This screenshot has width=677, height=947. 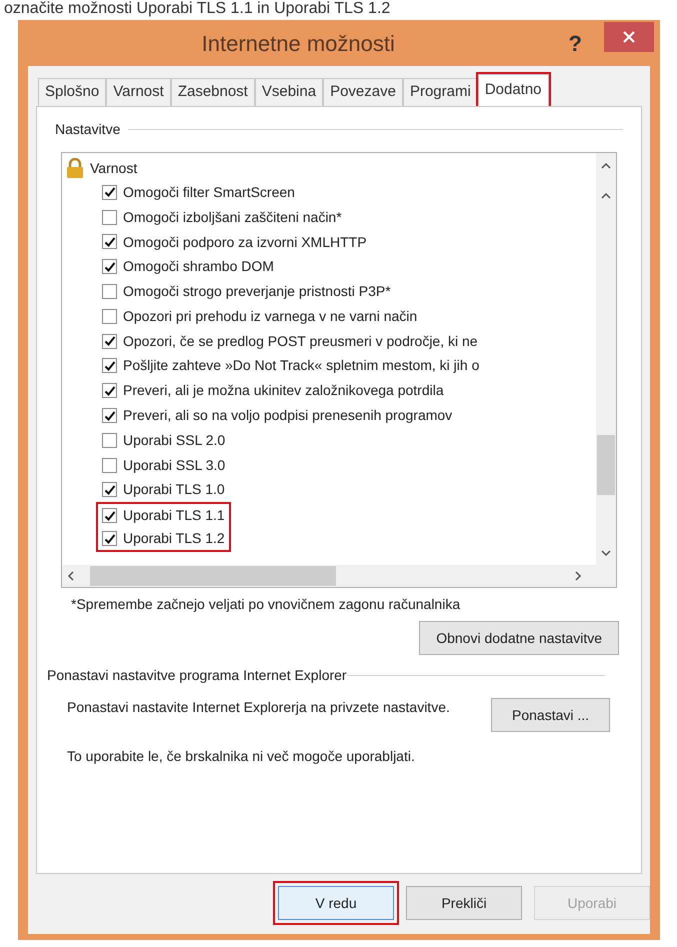 I want to click on setting-row: Omogoči podporo za izvorni XMLHTTP, so click(x=234, y=242).